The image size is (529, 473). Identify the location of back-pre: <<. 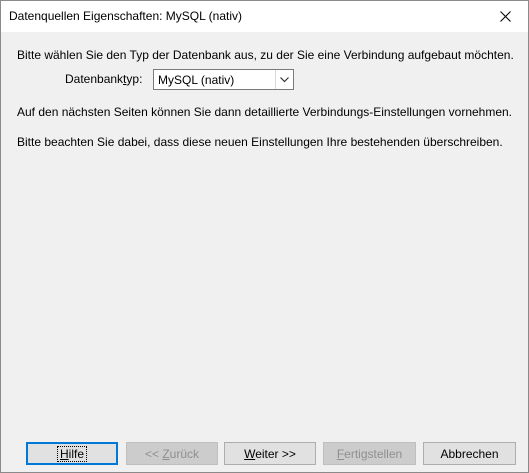
(153, 453).